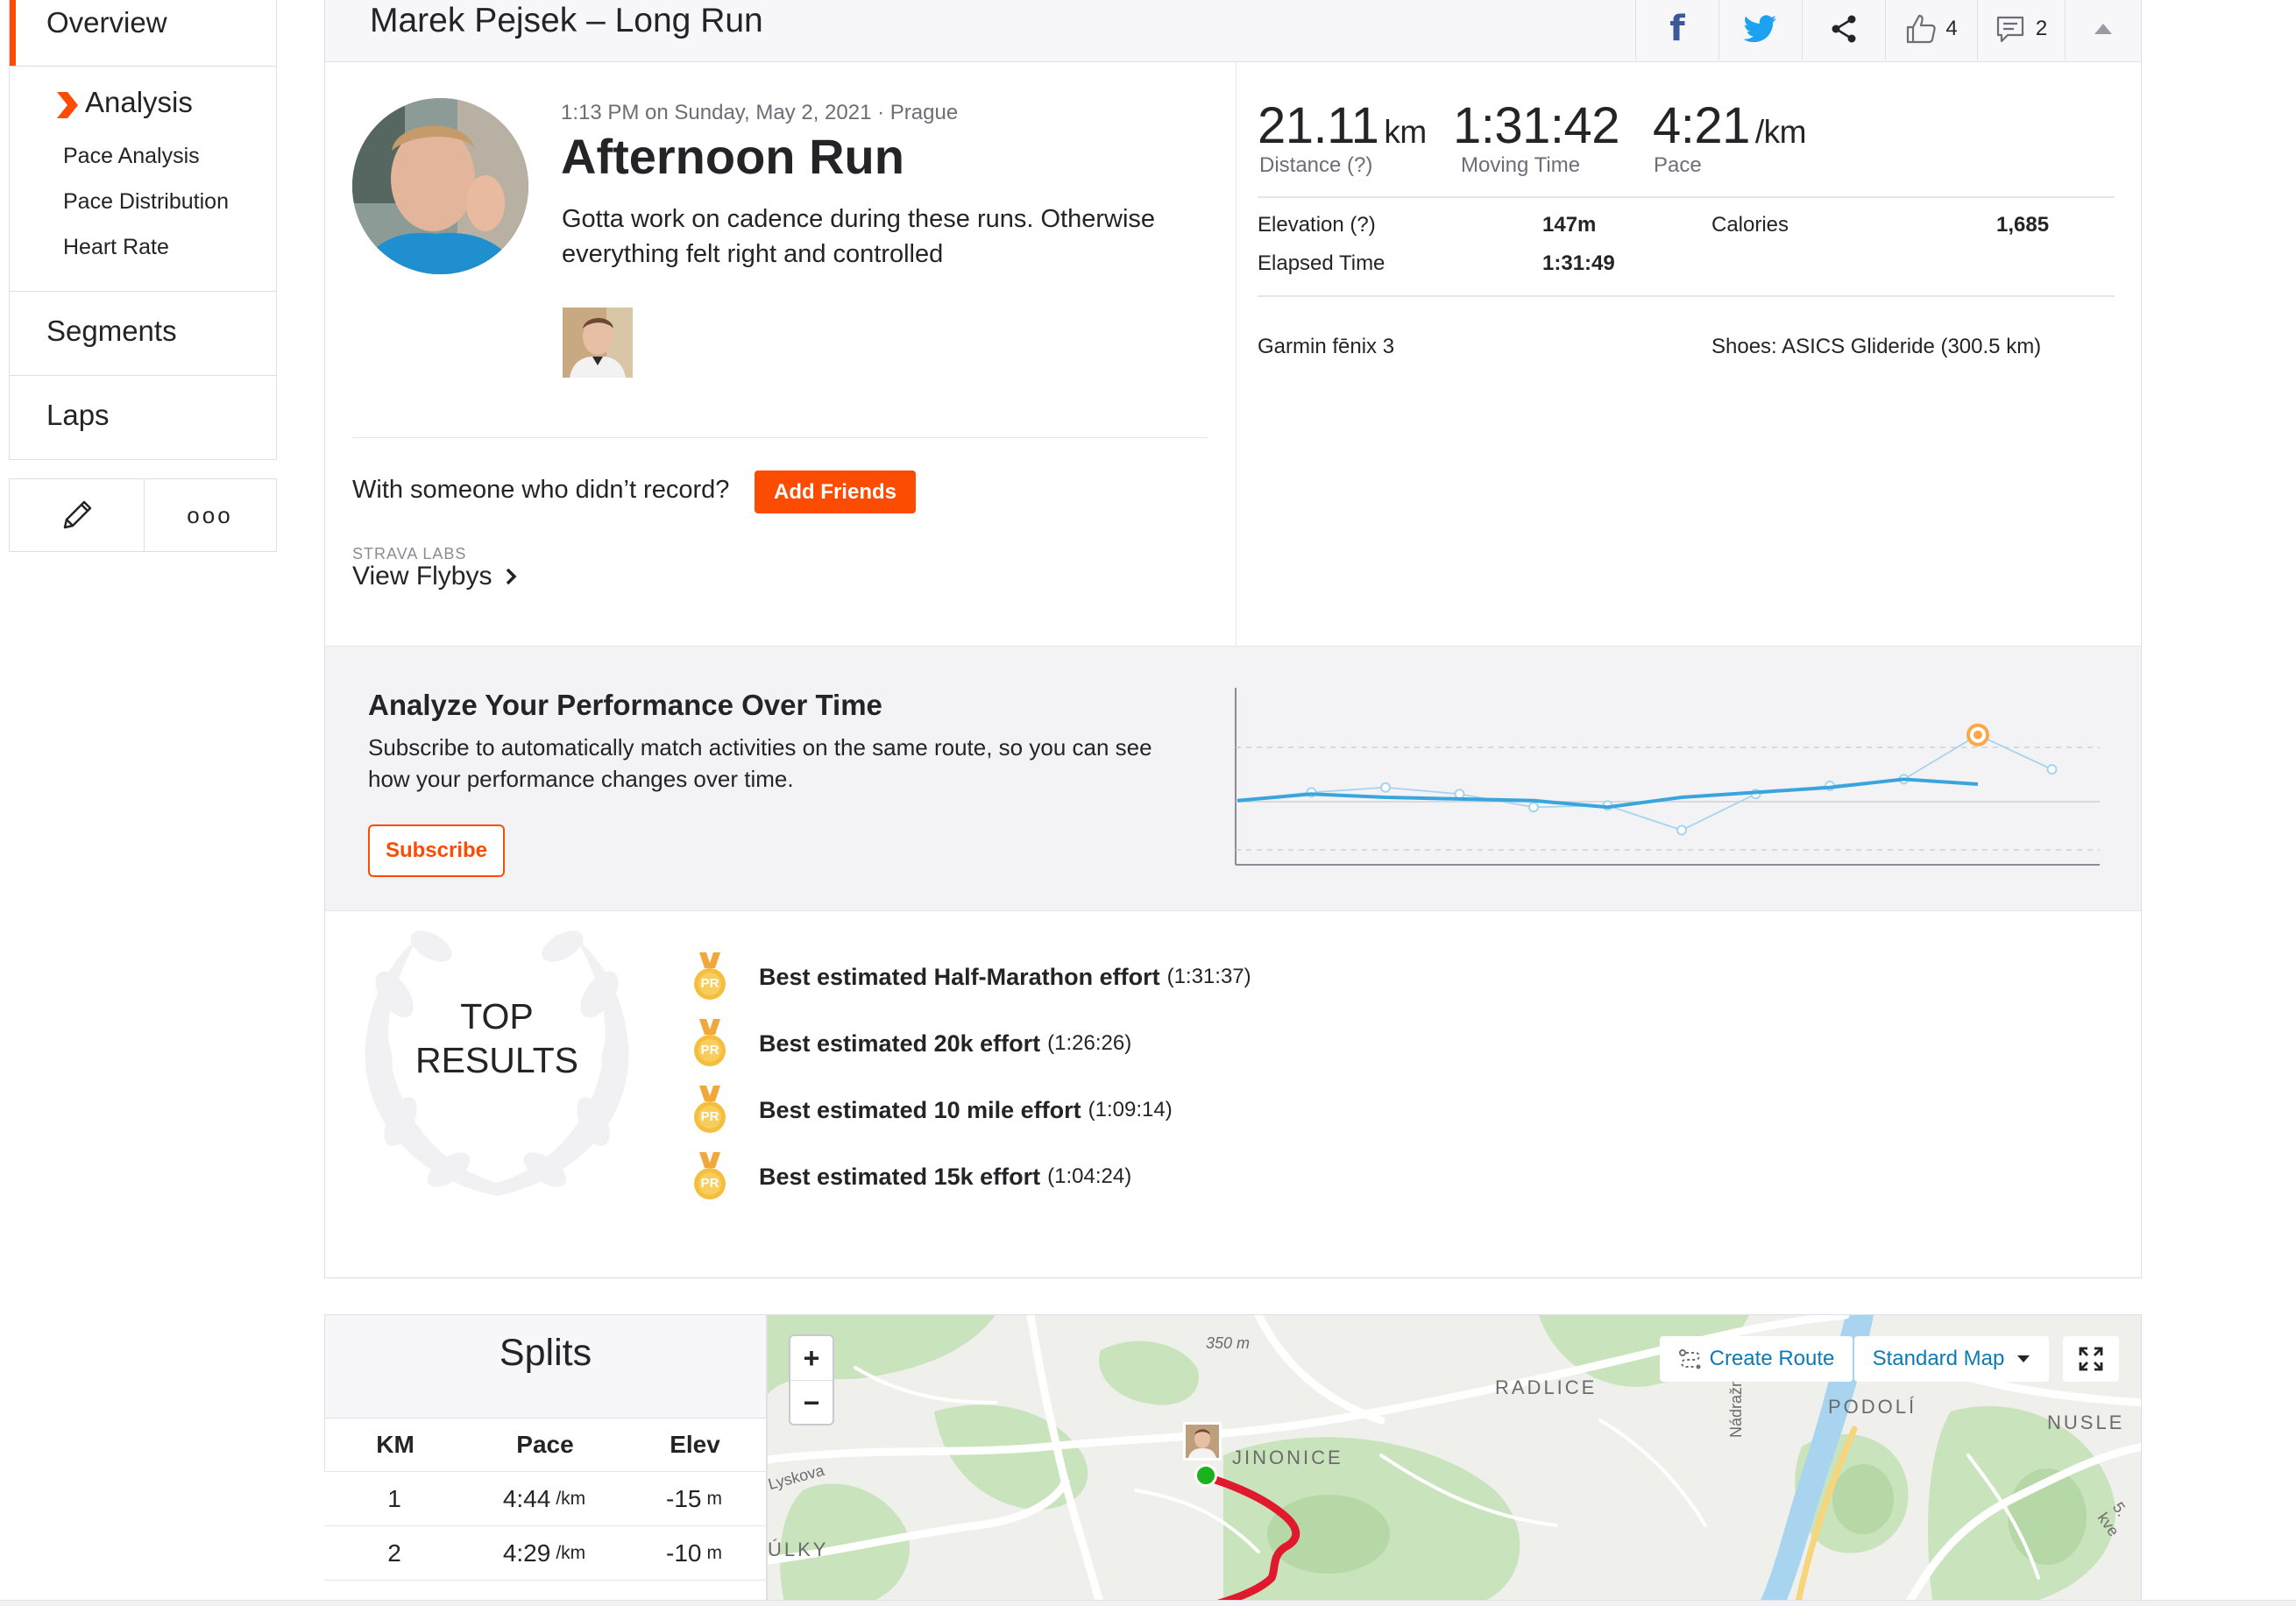 The image size is (2296, 1606). I want to click on sidebar-overview-box: Overview, so click(143, 33).